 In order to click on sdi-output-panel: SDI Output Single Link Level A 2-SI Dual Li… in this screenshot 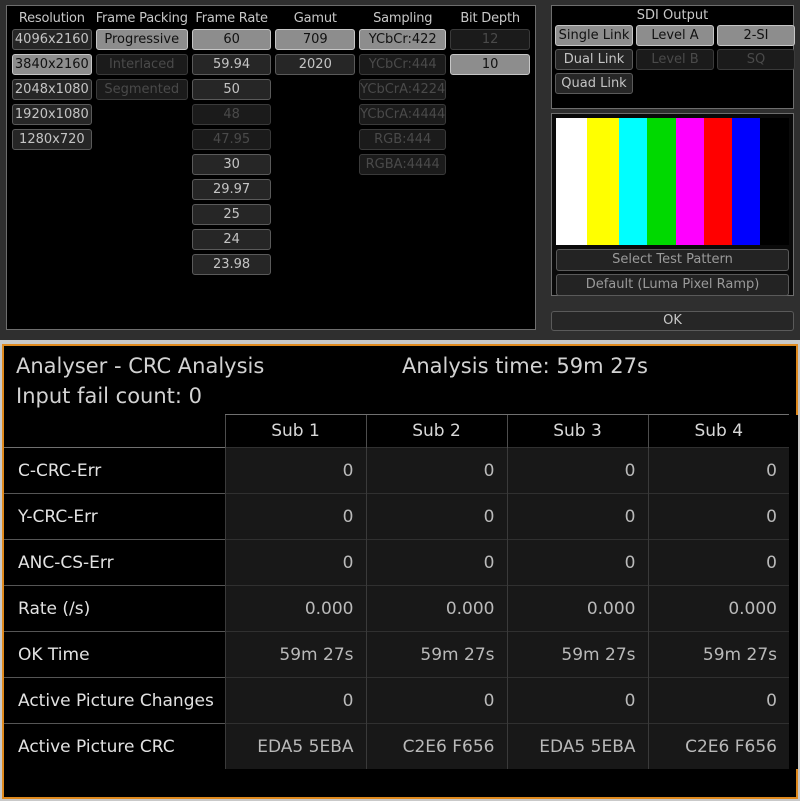, I will do `click(673, 57)`.